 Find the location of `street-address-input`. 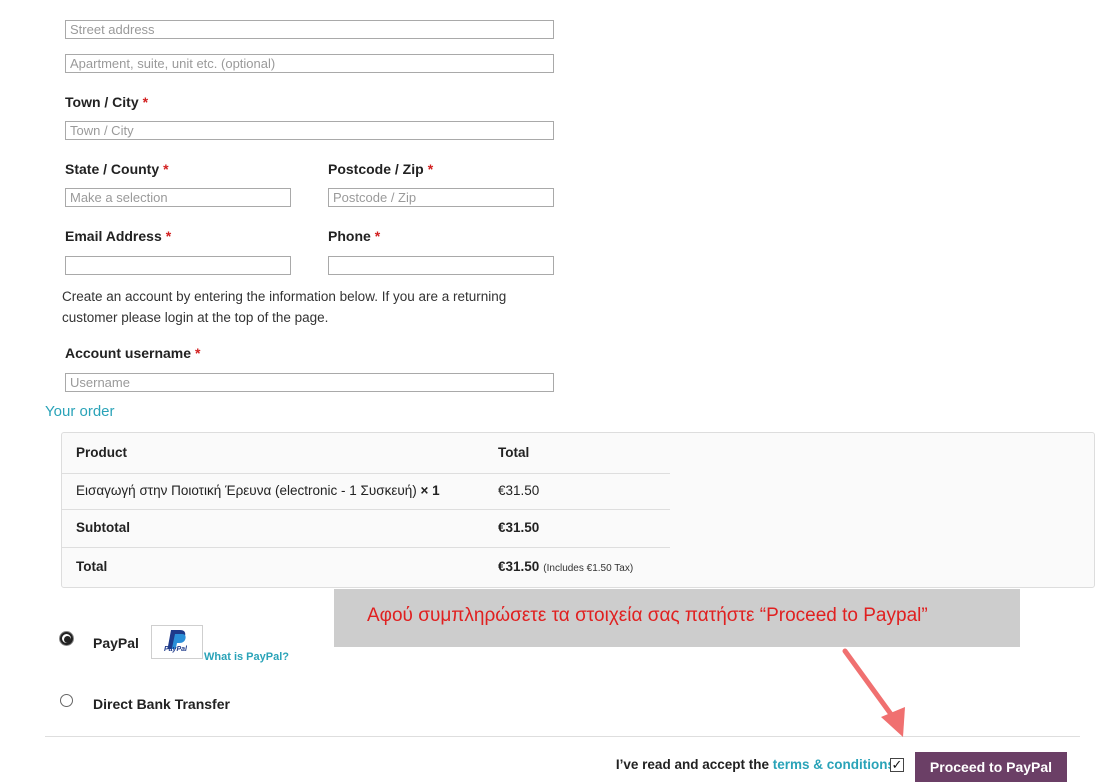

street-address-input is located at coordinates (309, 29).